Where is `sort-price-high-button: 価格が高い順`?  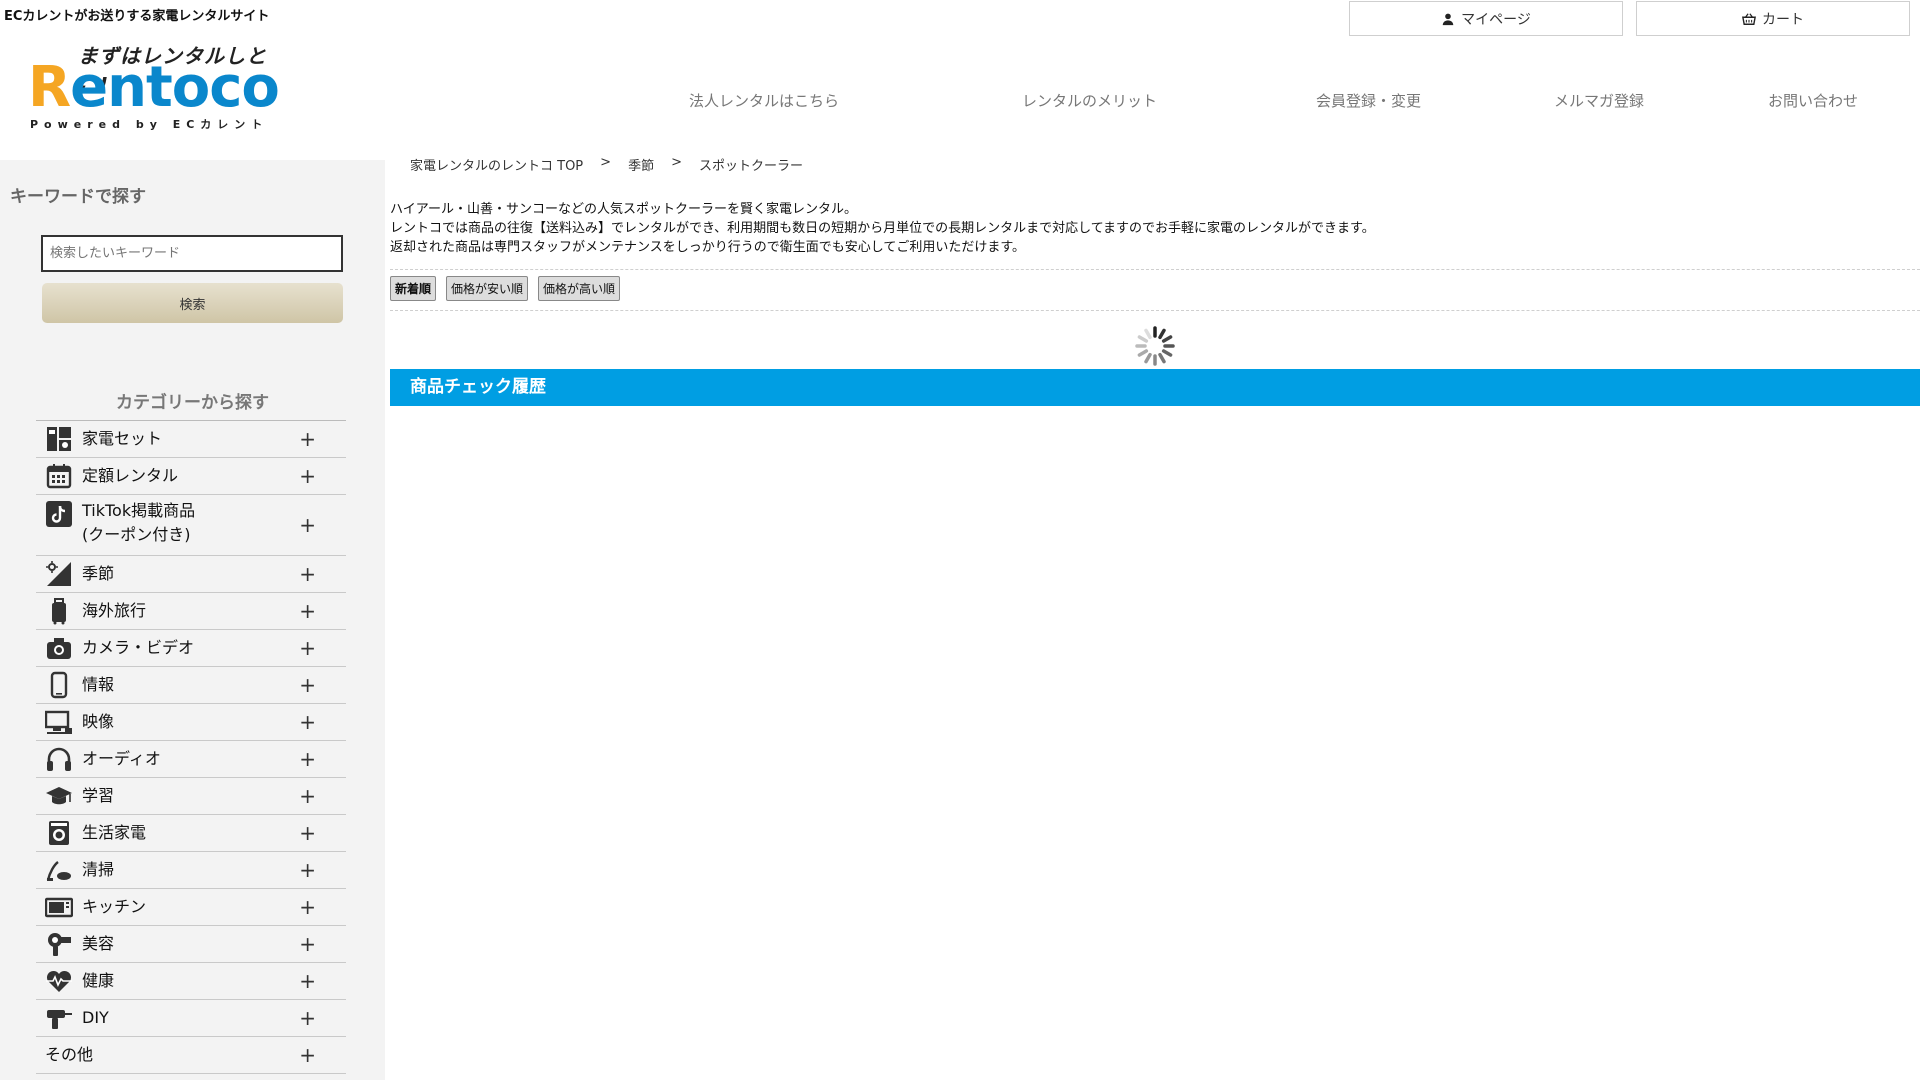 sort-price-high-button: 価格が高い順 is located at coordinates (579, 288).